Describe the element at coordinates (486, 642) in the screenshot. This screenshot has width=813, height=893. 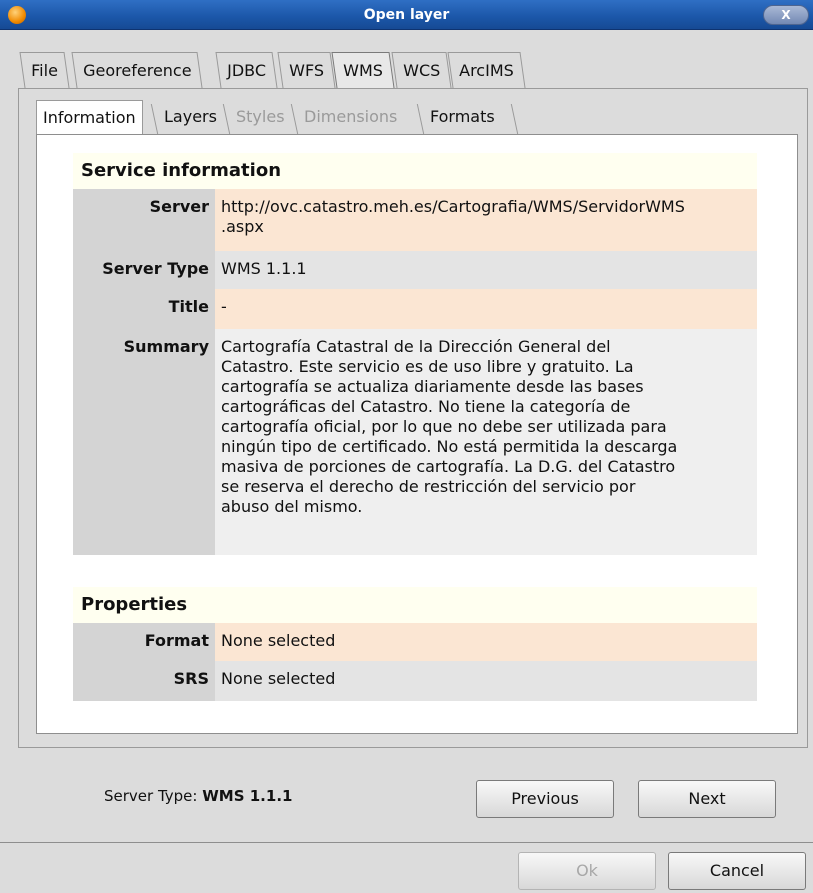
I see `format-value: None selected` at that location.